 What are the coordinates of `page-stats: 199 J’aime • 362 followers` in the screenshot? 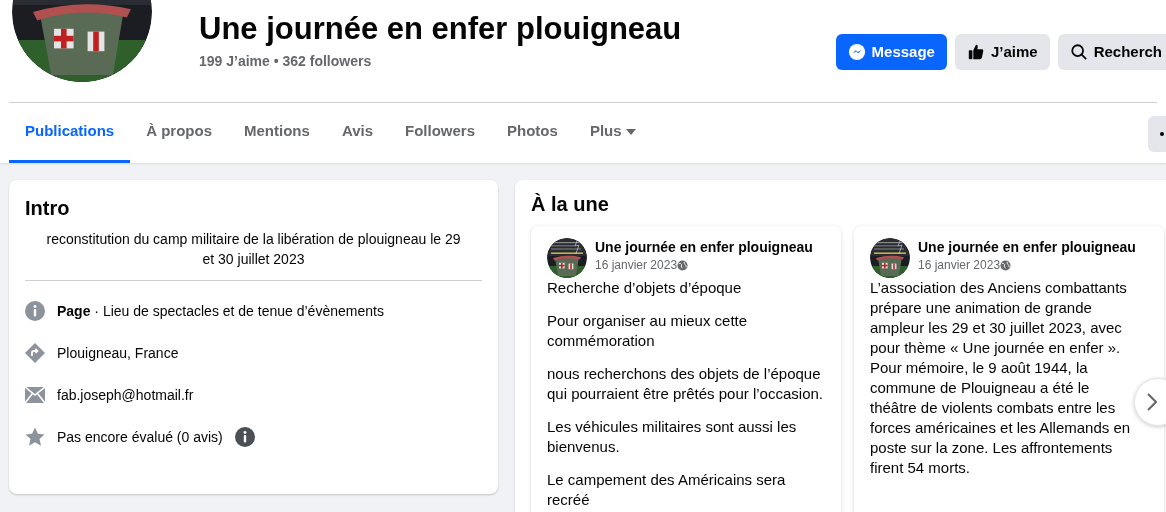 It's located at (440, 61).